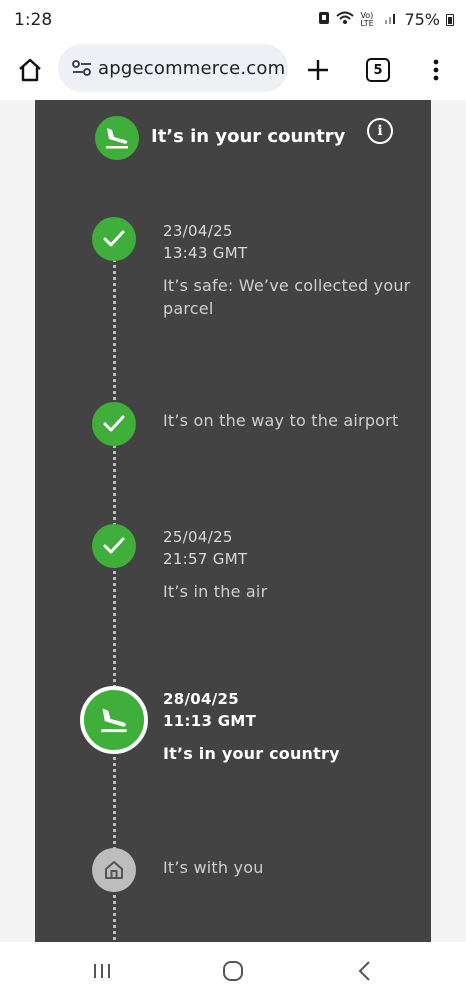 The image size is (466, 1000). I want to click on status-bar: 1:28 Vo) LTE 75%, so click(233, 20).